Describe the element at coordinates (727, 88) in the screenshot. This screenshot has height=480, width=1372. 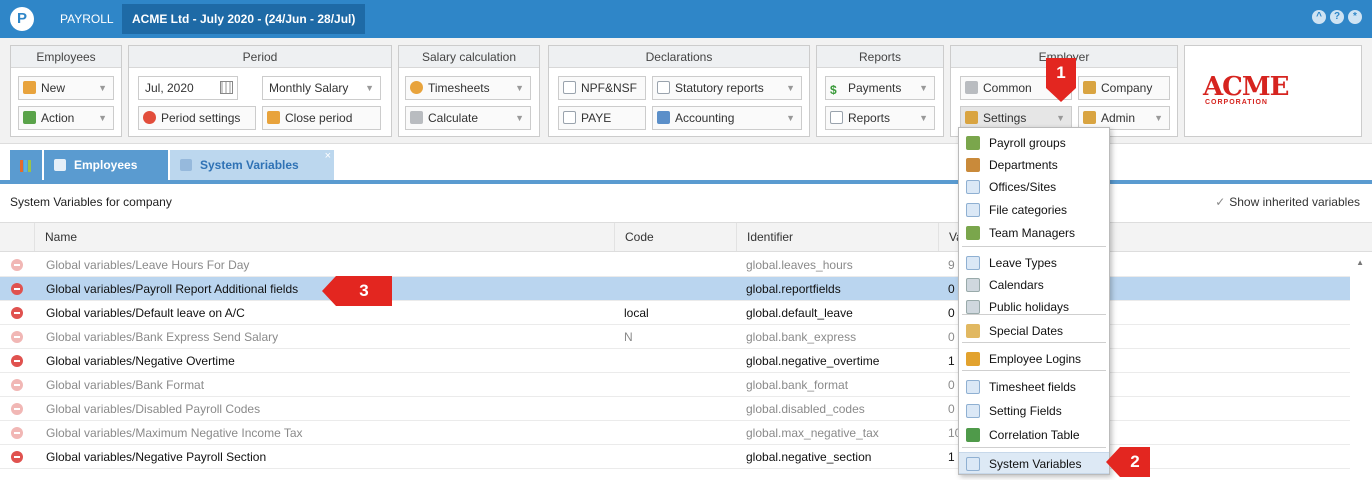
I see `statutory-reports-button: Statutory reports ▼` at that location.